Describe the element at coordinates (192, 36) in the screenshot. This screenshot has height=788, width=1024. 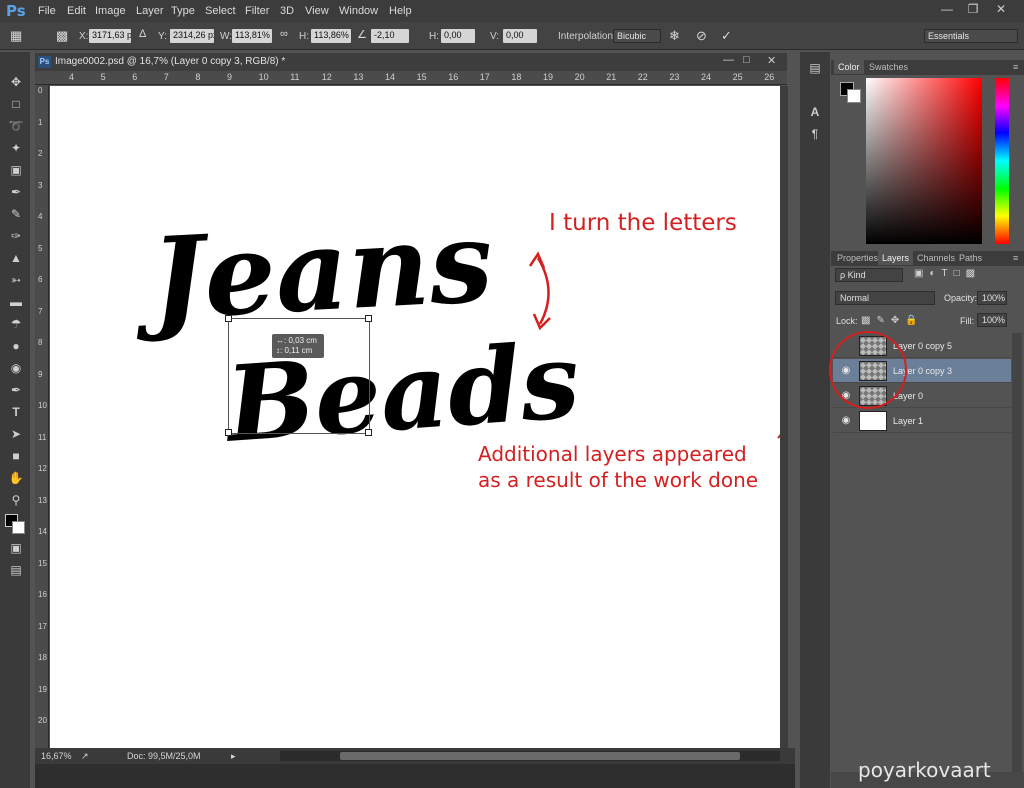
I see `y-field: 2314,26 px` at that location.